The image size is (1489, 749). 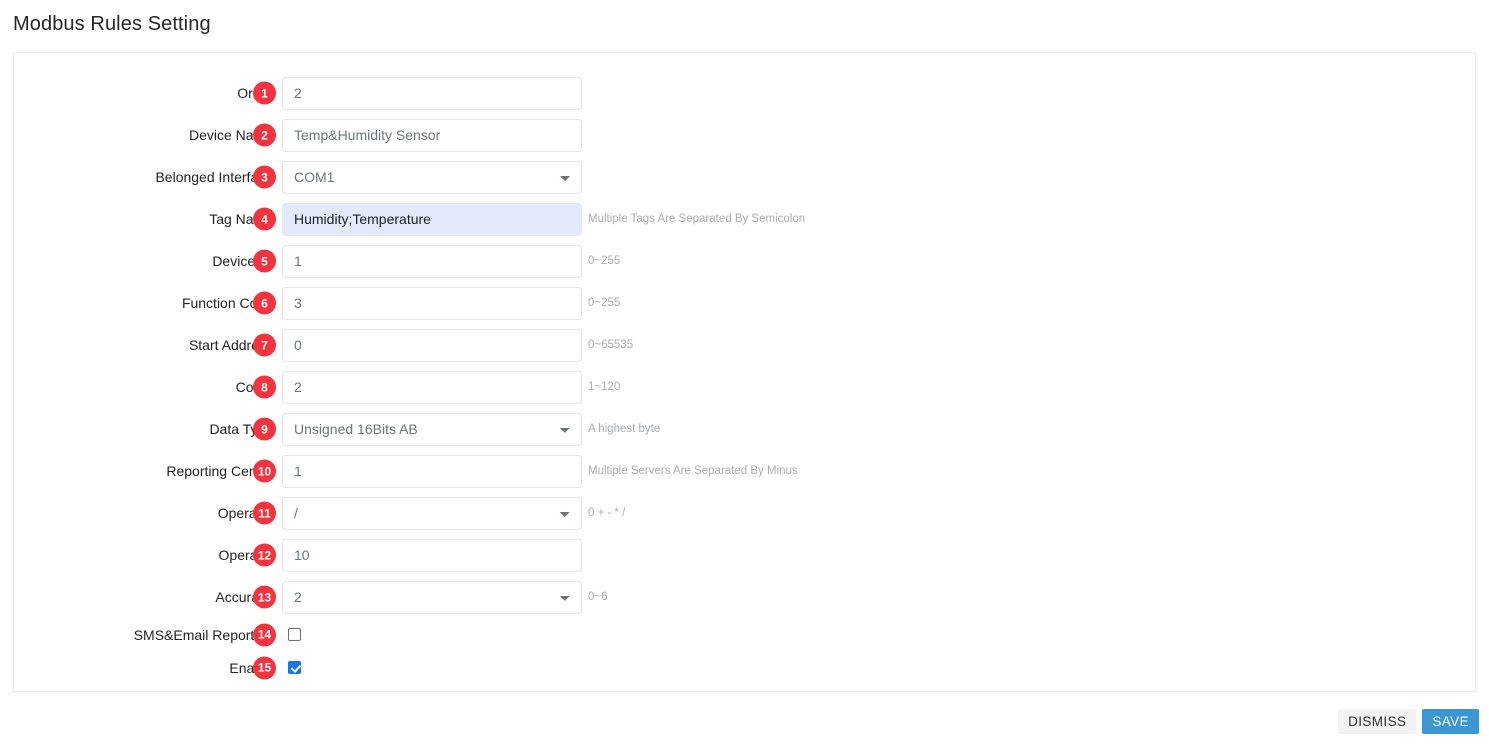 I want to click on form-field-wrap-start-address: 0~65535, so click(x=458, y=345).